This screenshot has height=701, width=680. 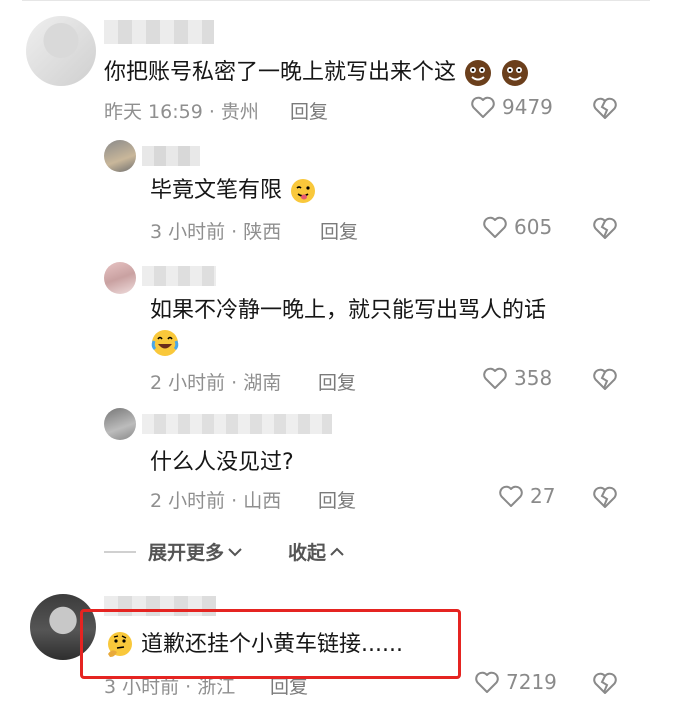 I want to click on like-button: 9479, so click(x=511, y=107).